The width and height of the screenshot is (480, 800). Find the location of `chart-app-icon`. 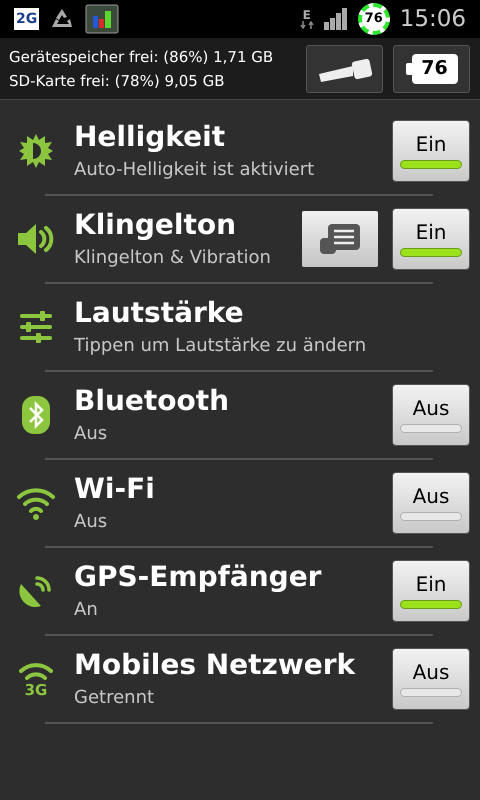

chart-app-icon is located at coordinates (102, 19).